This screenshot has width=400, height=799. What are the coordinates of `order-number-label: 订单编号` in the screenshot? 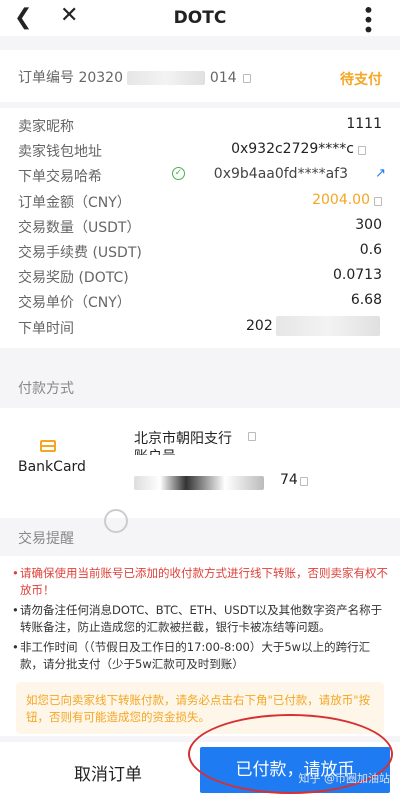 It's located at (46, 78).